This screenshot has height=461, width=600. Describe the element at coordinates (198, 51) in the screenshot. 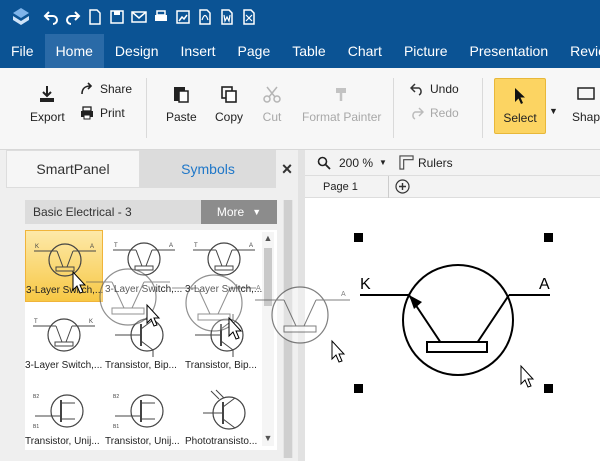

I see `menu-insert: Insert` at that location.